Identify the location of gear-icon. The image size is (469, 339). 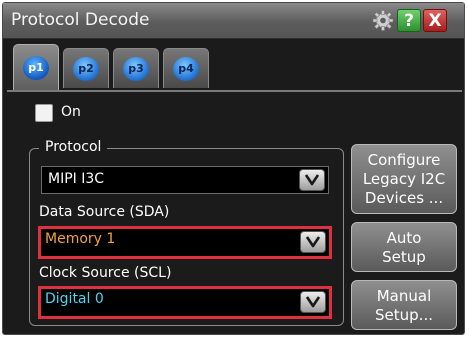
(383, 20).